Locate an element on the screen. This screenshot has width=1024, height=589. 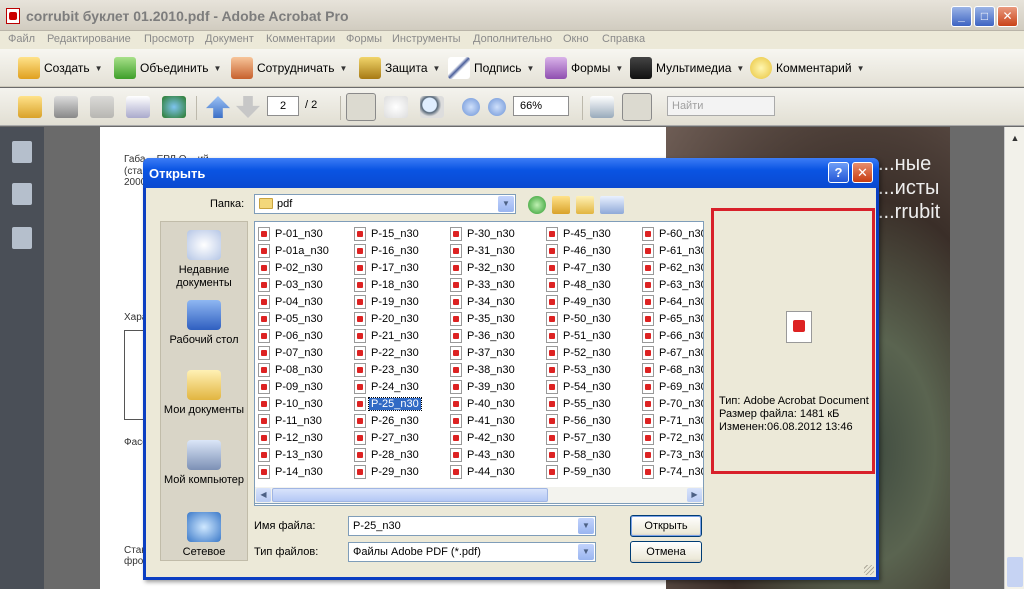
file-item: P-72_n30 is located at coordinates (672, 437).